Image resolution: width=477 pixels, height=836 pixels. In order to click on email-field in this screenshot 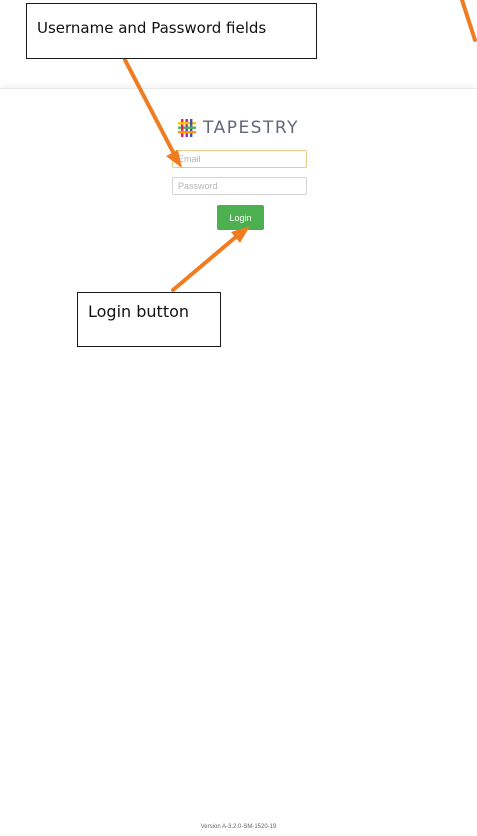, I will do `click(239, 159)`.